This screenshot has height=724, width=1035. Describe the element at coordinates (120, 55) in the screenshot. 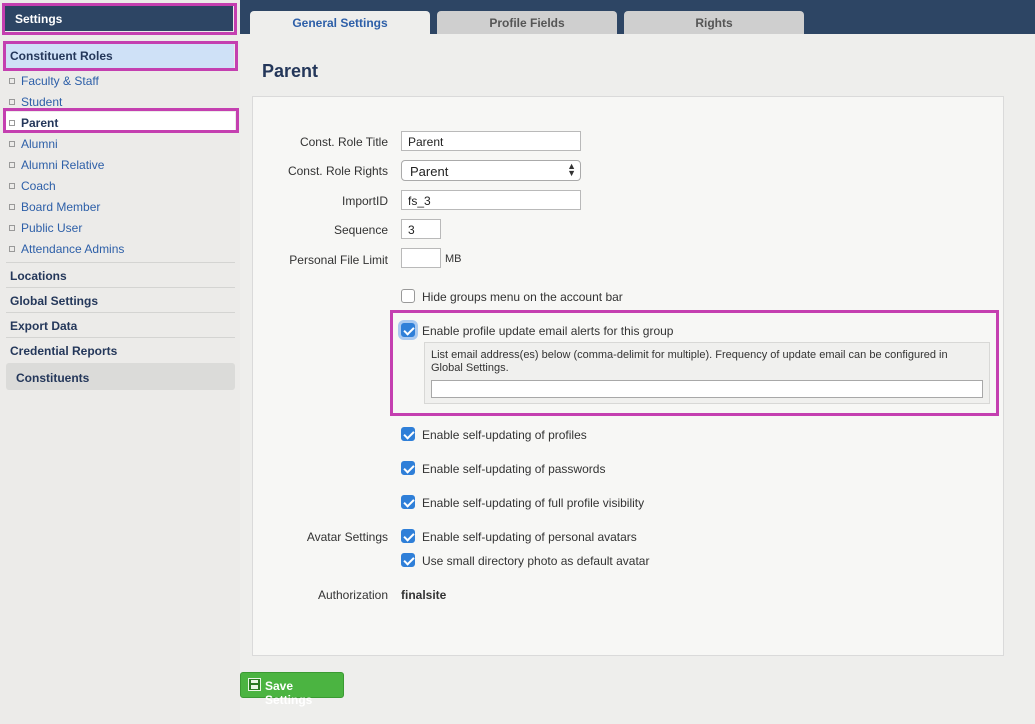

I see `constituent-roles-header: Constituent Roles` at that location.